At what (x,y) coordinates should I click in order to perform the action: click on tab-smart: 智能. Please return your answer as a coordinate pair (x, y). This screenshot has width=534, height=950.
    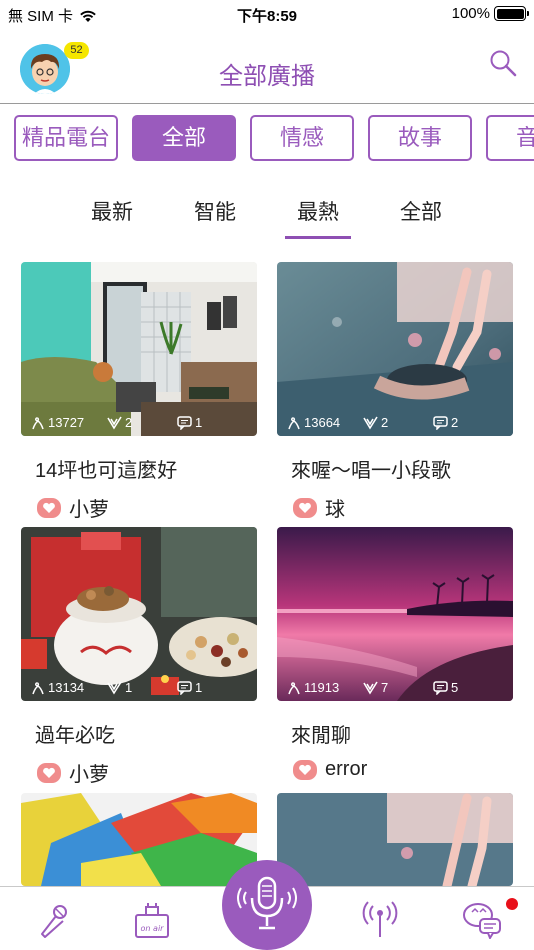
    Looking at the image, I should click on (215, 211).